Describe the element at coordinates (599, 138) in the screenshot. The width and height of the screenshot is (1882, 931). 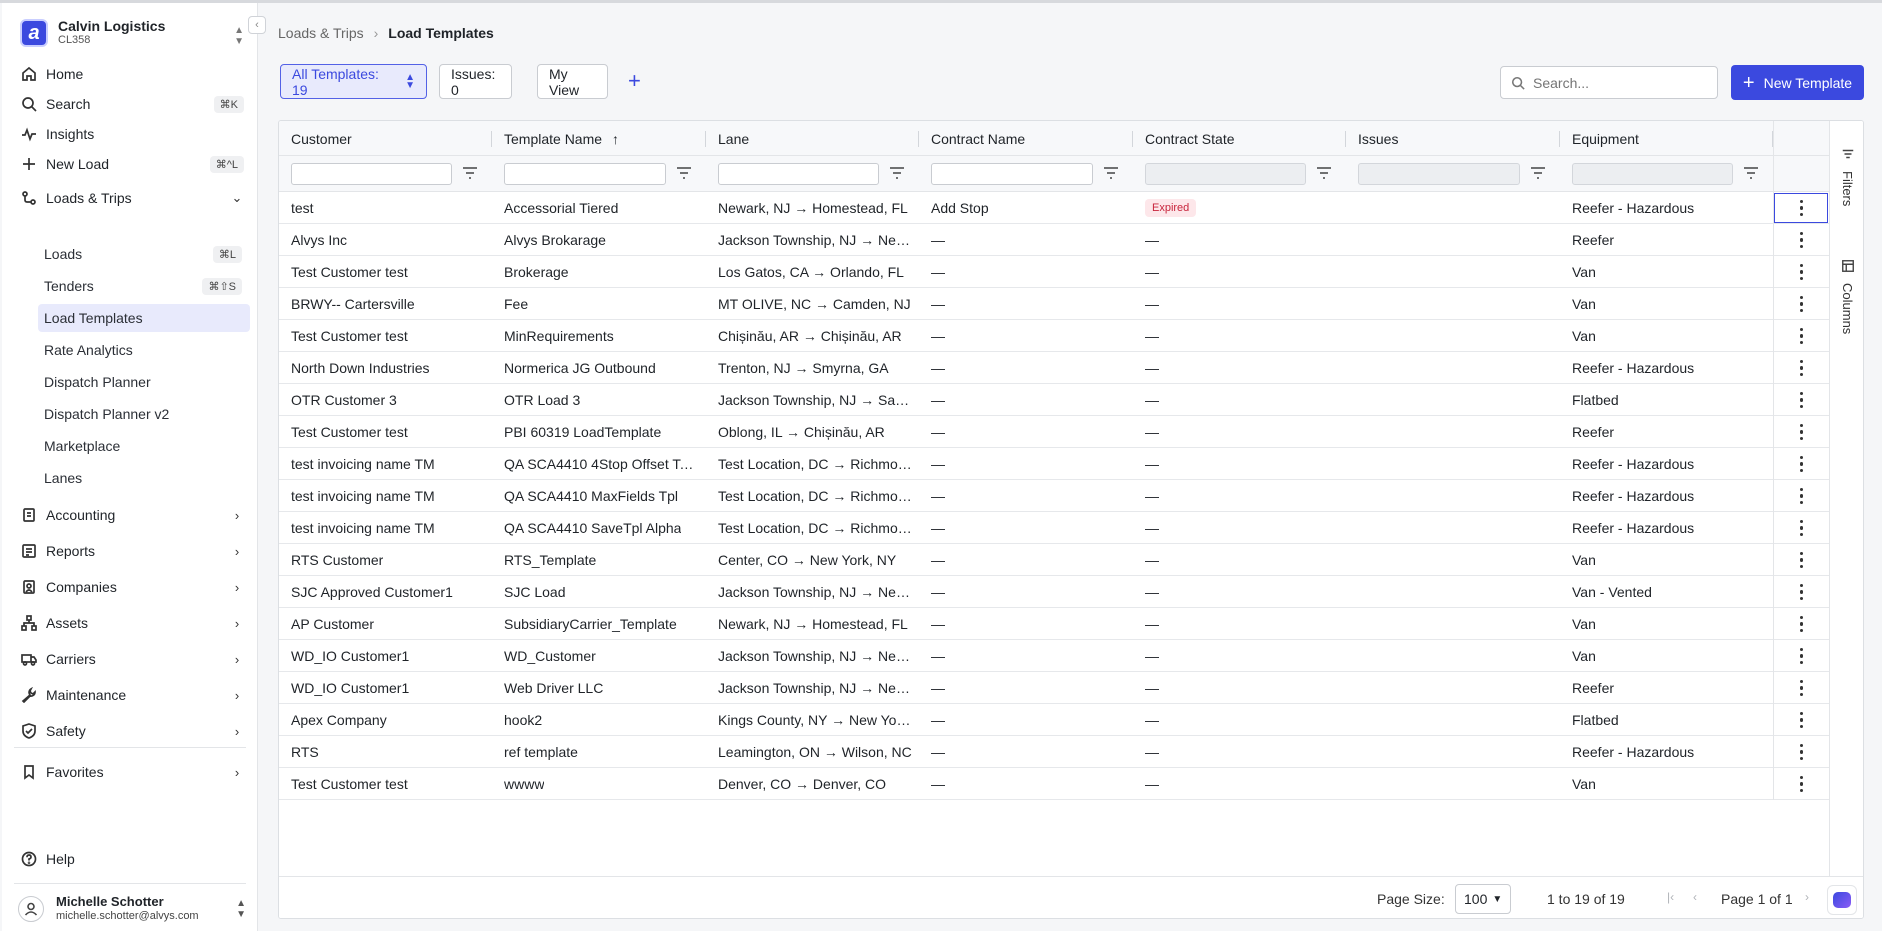
I see `column-header-template-name: Template Name ↑` at that location.